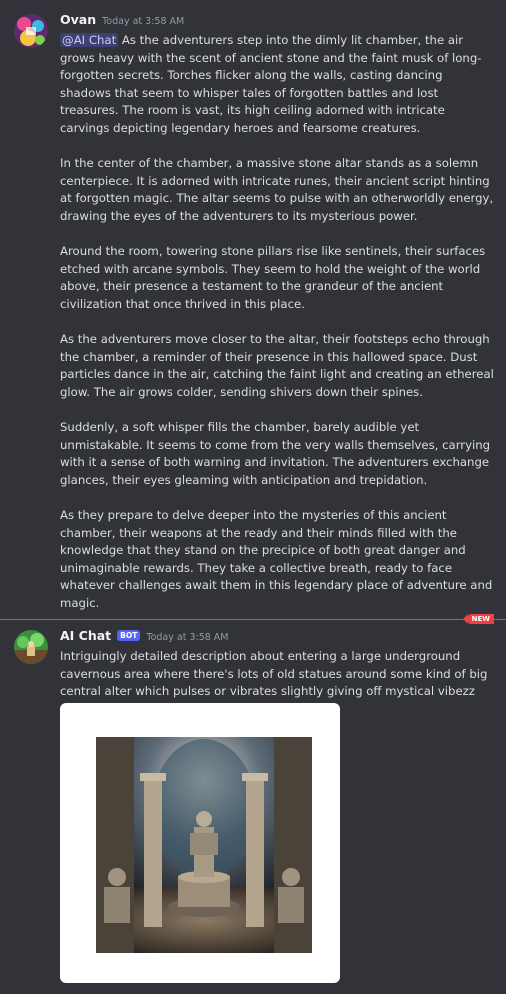 Image resolution: width=506 pixels, height=994 pixels. I want to click on mention: @AI Chat, so click(89, 40).